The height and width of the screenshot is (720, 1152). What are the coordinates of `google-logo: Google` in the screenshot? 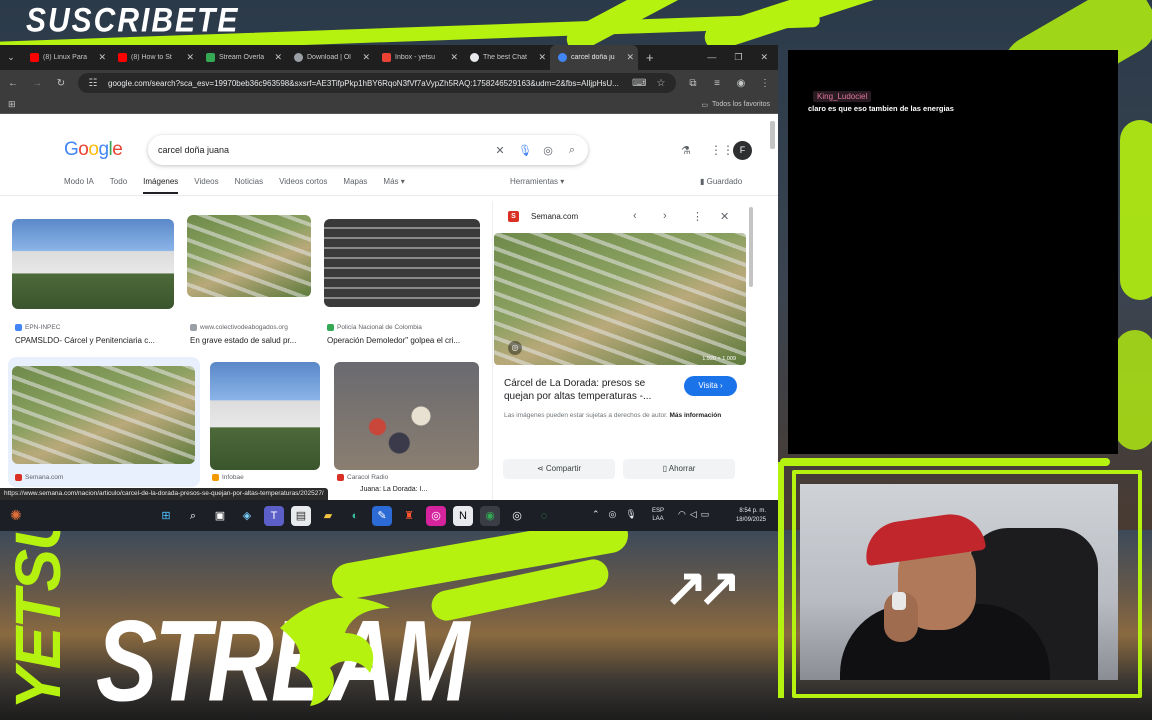 It's located at (93, 150).